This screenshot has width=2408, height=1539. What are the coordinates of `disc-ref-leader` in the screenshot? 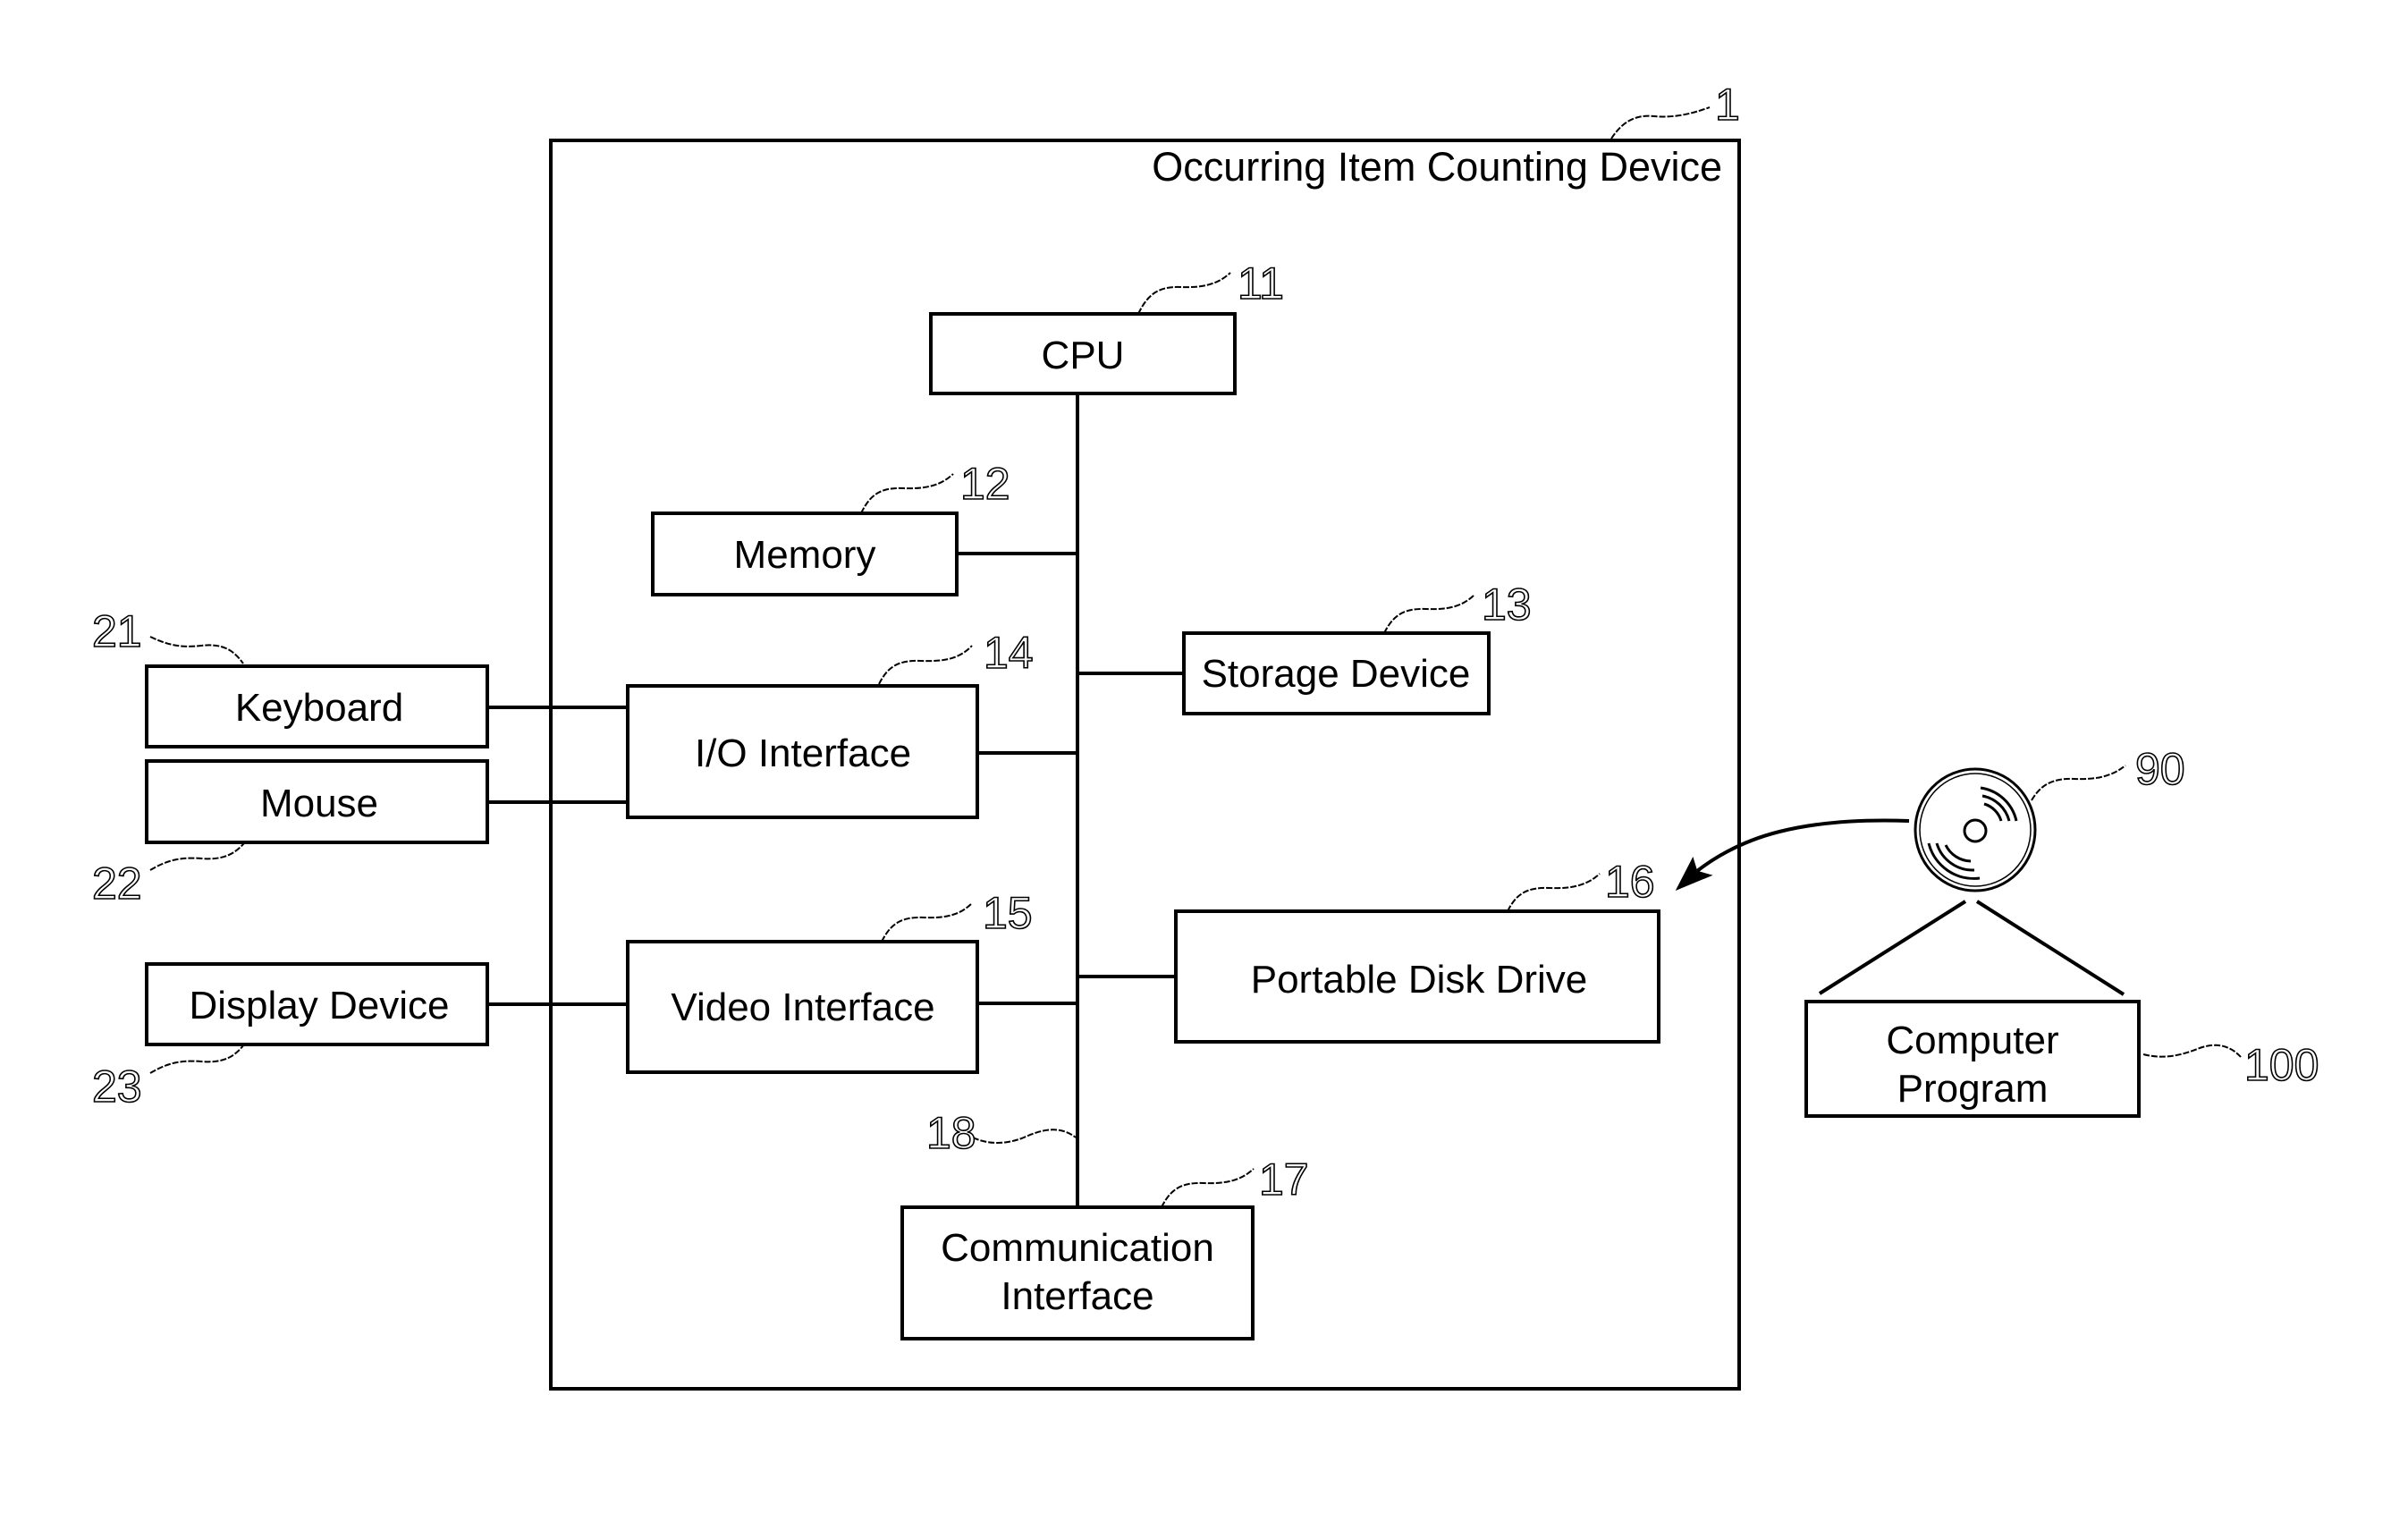 It's located at (2078, 783).